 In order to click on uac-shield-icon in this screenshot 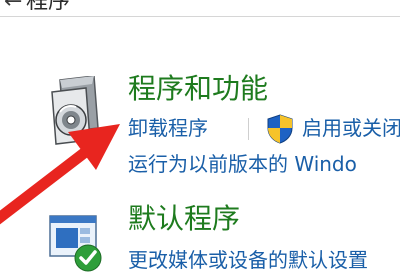, I will do `click(280, 129)`.